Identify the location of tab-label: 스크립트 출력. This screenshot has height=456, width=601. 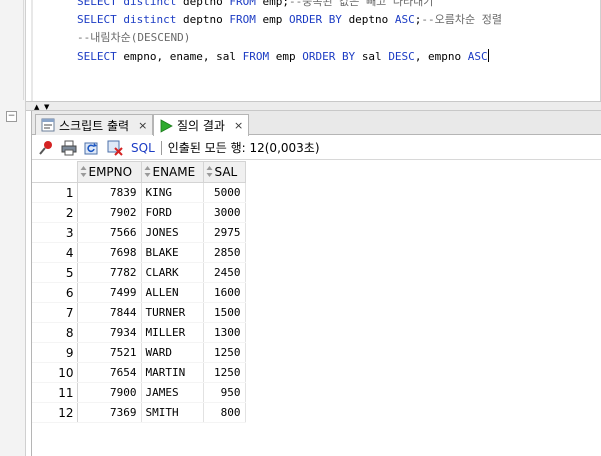
(94, 125).